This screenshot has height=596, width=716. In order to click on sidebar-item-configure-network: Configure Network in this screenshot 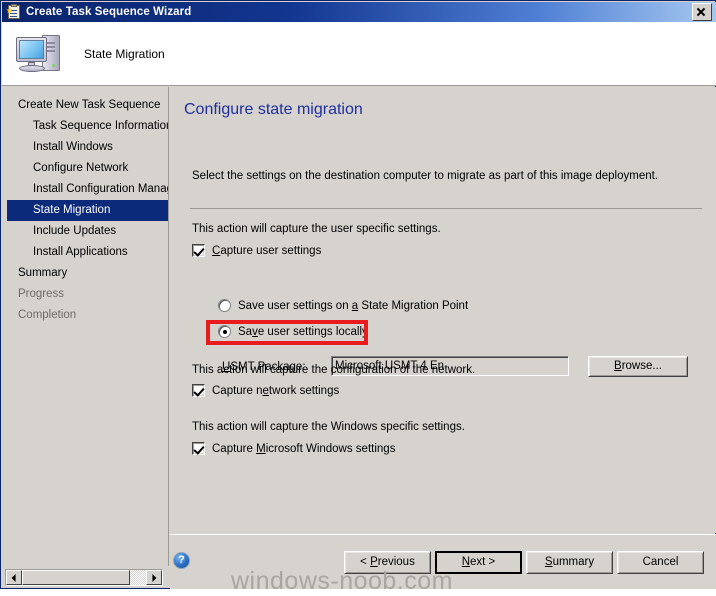, I will do `click(85, 168)`.